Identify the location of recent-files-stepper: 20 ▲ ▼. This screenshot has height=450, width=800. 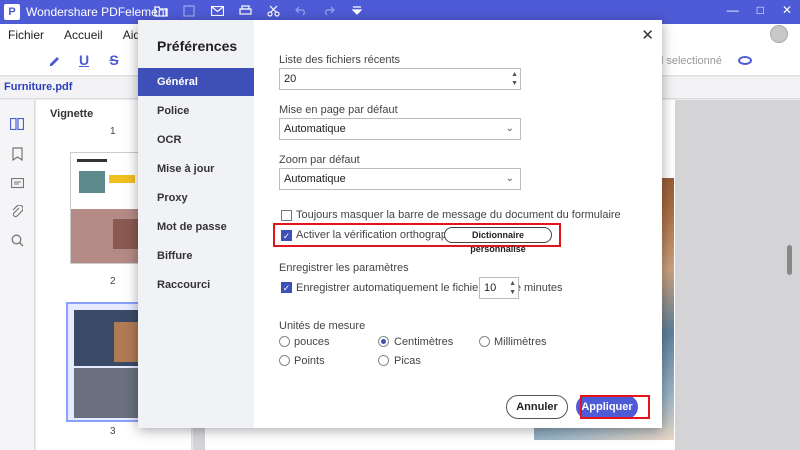
(400, 79).